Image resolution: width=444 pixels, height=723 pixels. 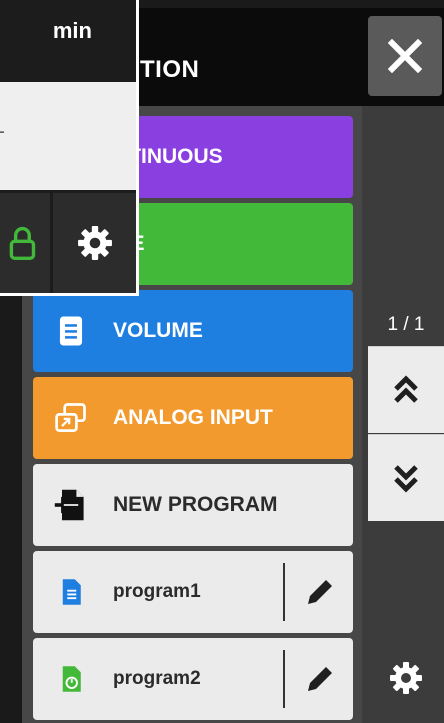 I want to click on close-icon, so click(x=405, y=56).